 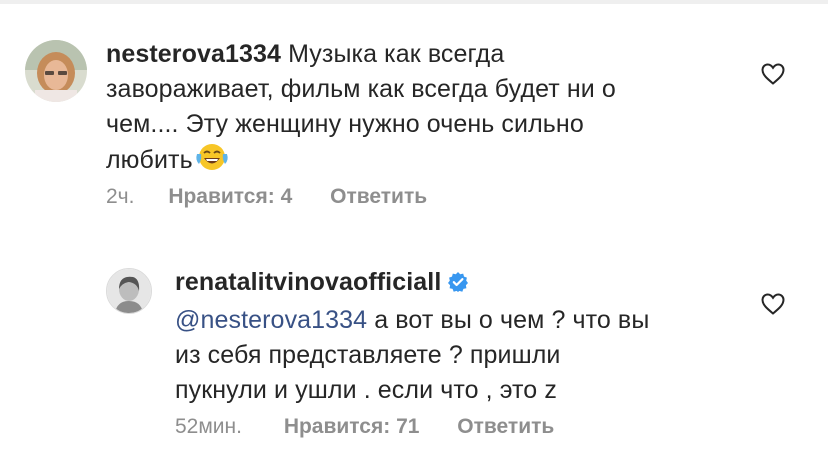 What do you see at coordinates (345, 124) in the screenshot?
I see `comment-text-line: чем.... Эту женщину нужно очень сильно` at bounding box center [345, 124].